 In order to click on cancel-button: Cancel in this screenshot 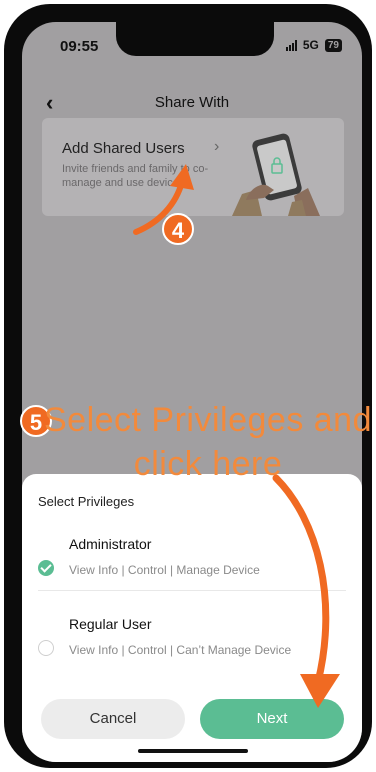, I will do `click(113, 719)`.